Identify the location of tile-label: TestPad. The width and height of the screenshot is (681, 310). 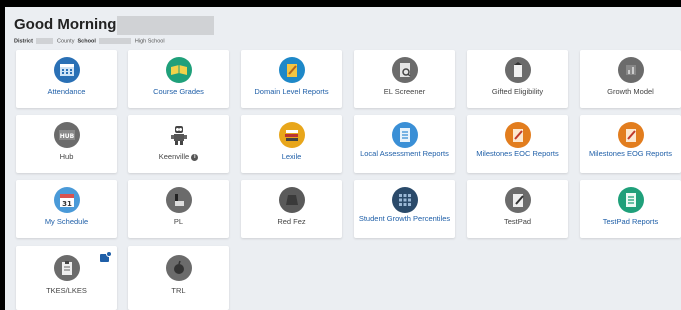
(517, 221).